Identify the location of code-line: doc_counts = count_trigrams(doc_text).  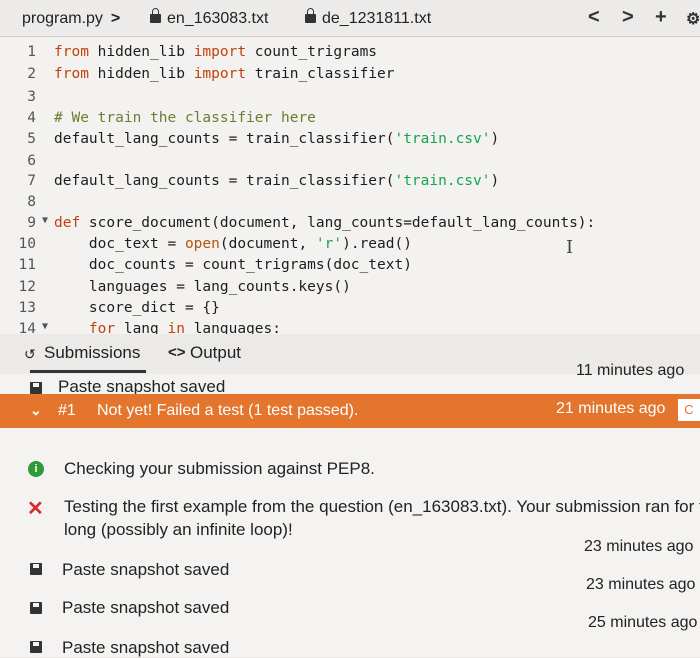
(233, 265).